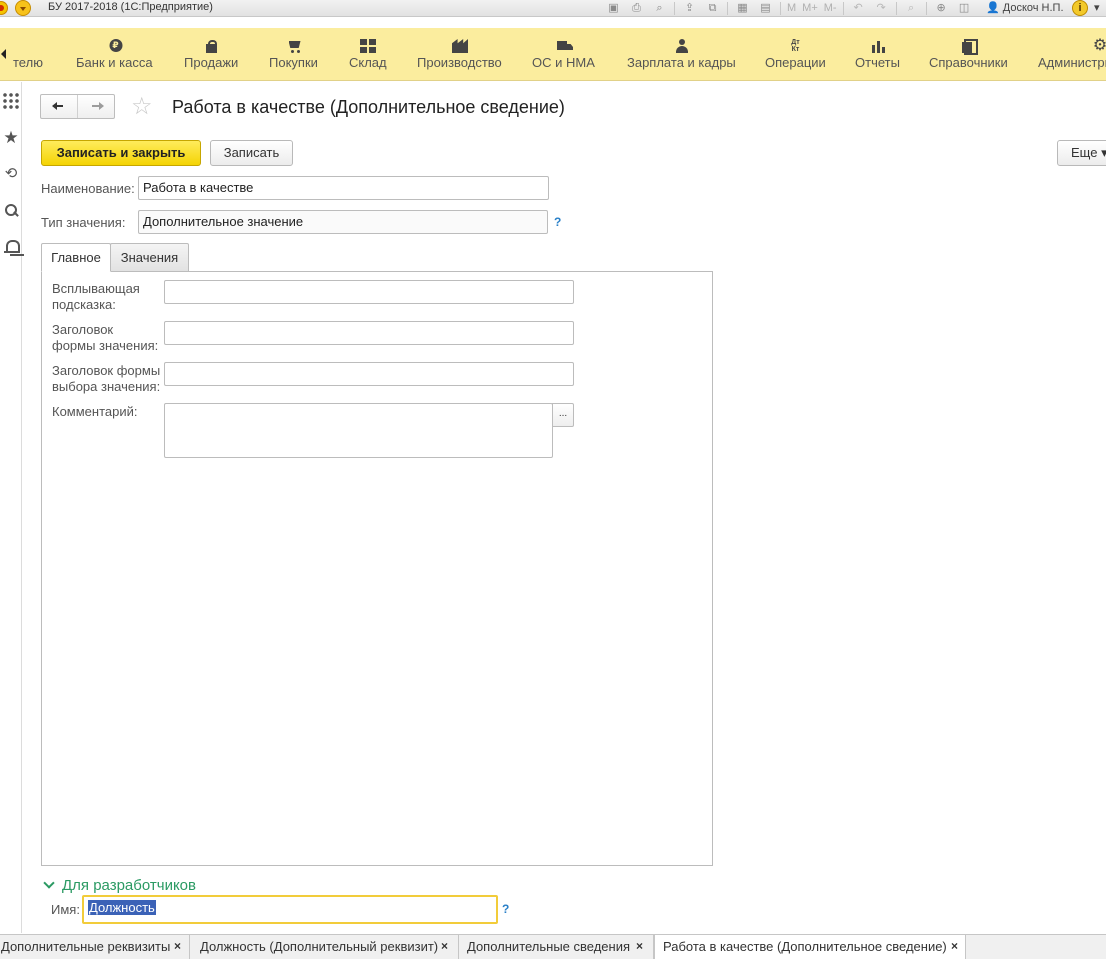 The height and width of the screenshot is (959, 1106). Describe the element at coordinates (1080, 8) in the screenshot. I see `info-icon: i` at that location.